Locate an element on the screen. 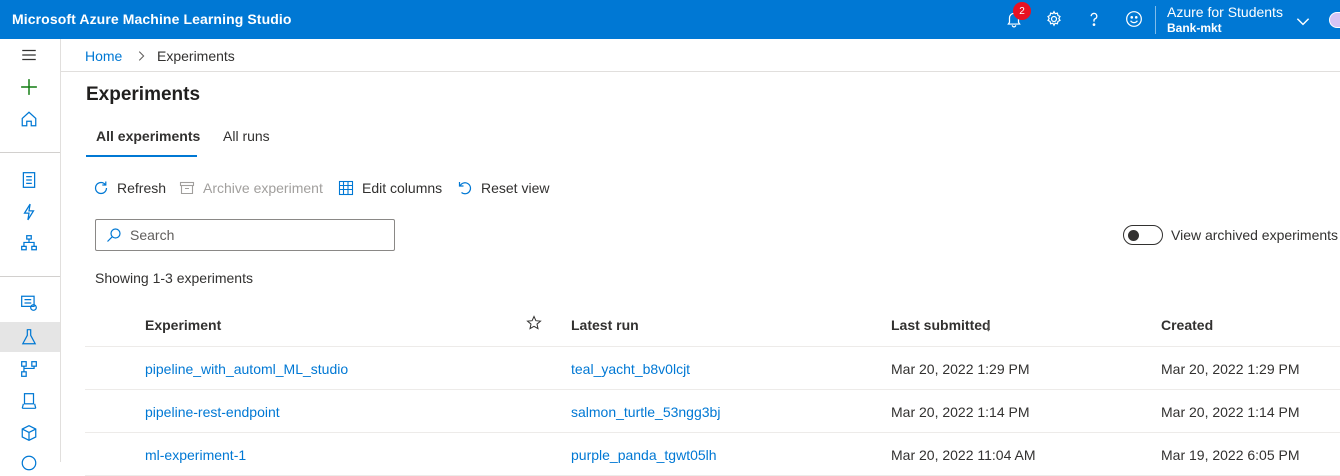 The height and width of the screenshot is (476, 1340). latest-run-link: teal_yacht_b8v0lcjt is located at coordinates (630, 369).